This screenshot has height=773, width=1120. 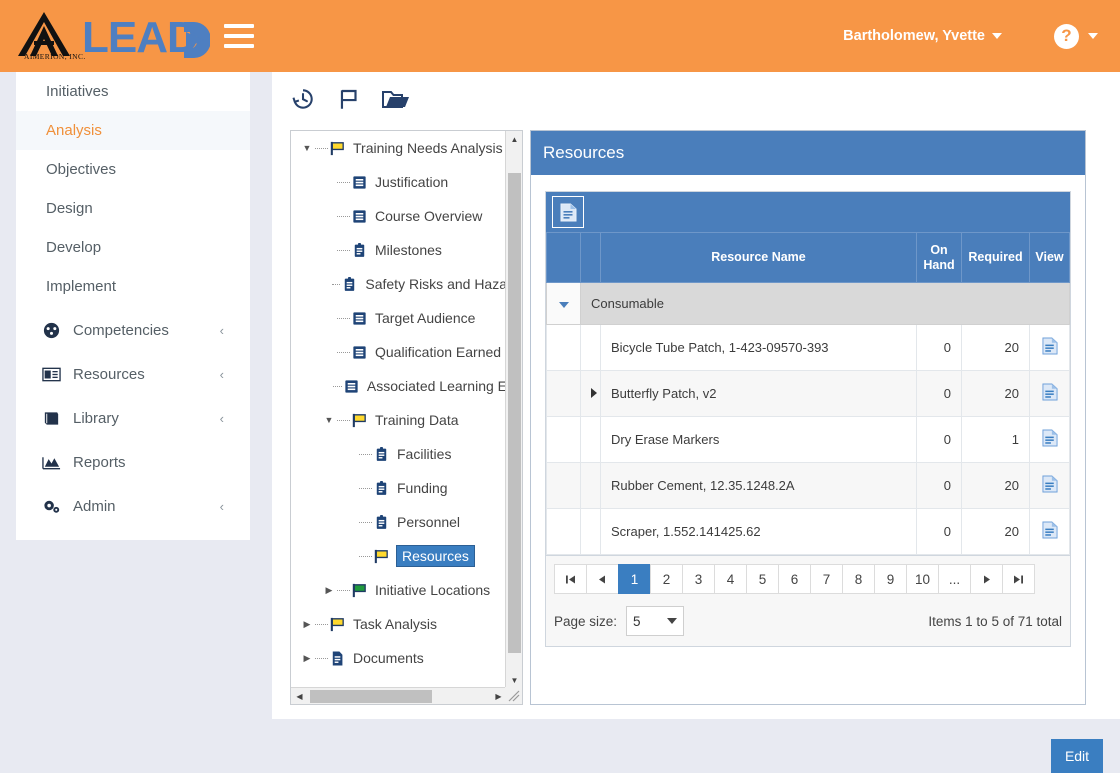 I want to click on tree-node-safety-risks-and-haza: Safety Risks and Haza, so click(x=399, y=284).